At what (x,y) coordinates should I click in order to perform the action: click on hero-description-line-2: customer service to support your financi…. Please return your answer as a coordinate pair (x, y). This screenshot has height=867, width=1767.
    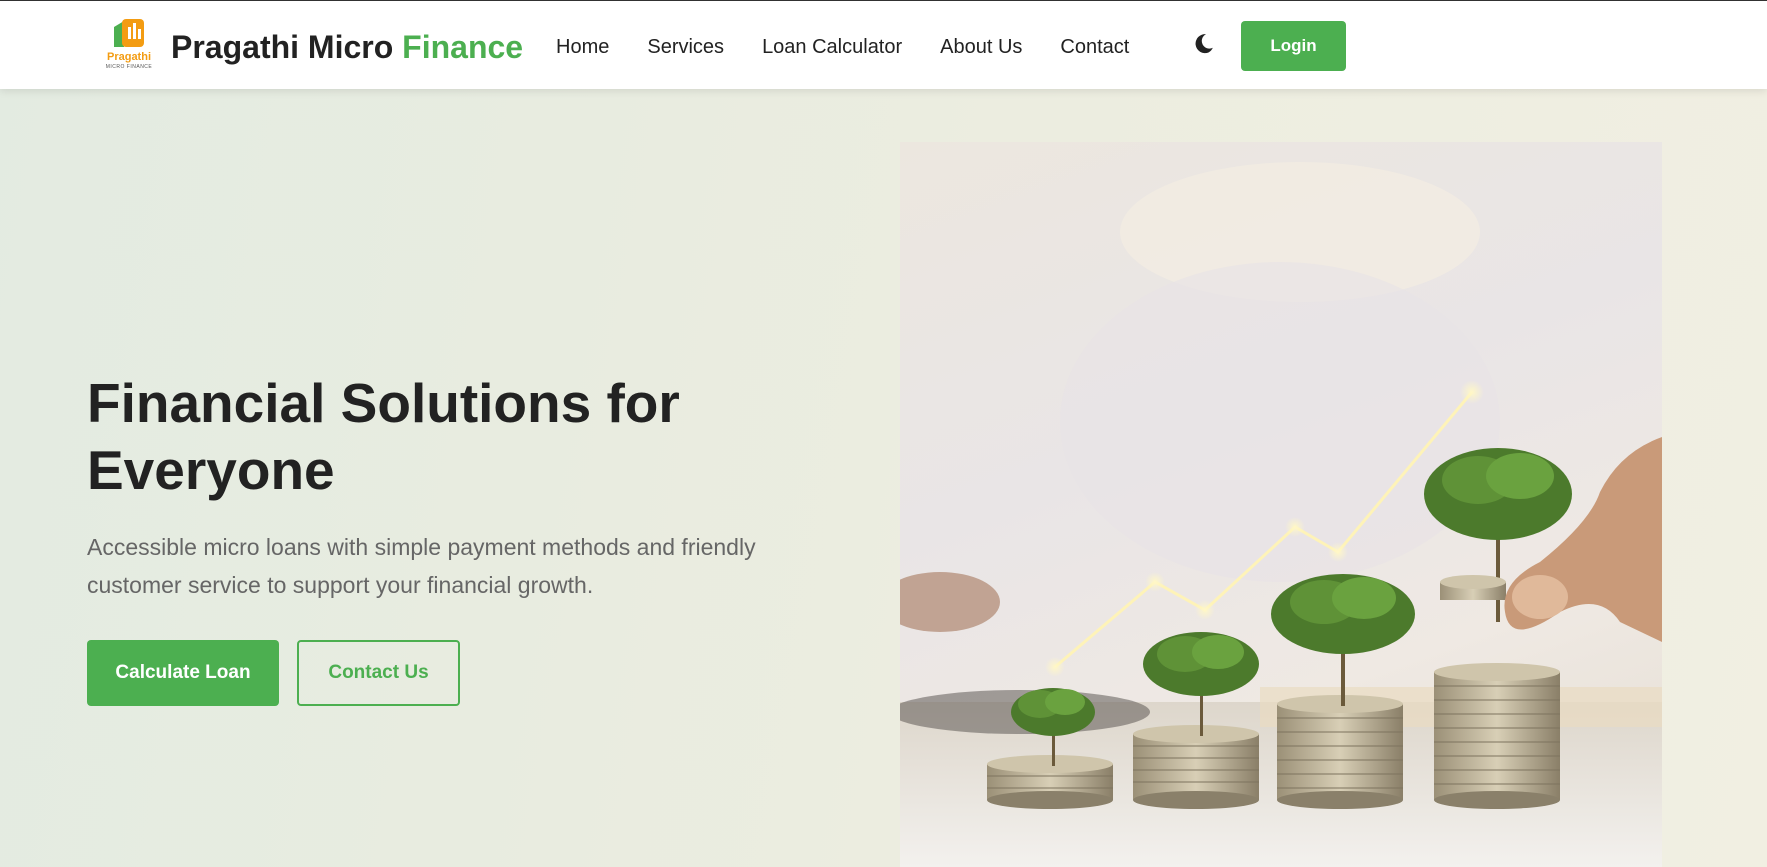
    Looking at the image, I should click on (340, 585).